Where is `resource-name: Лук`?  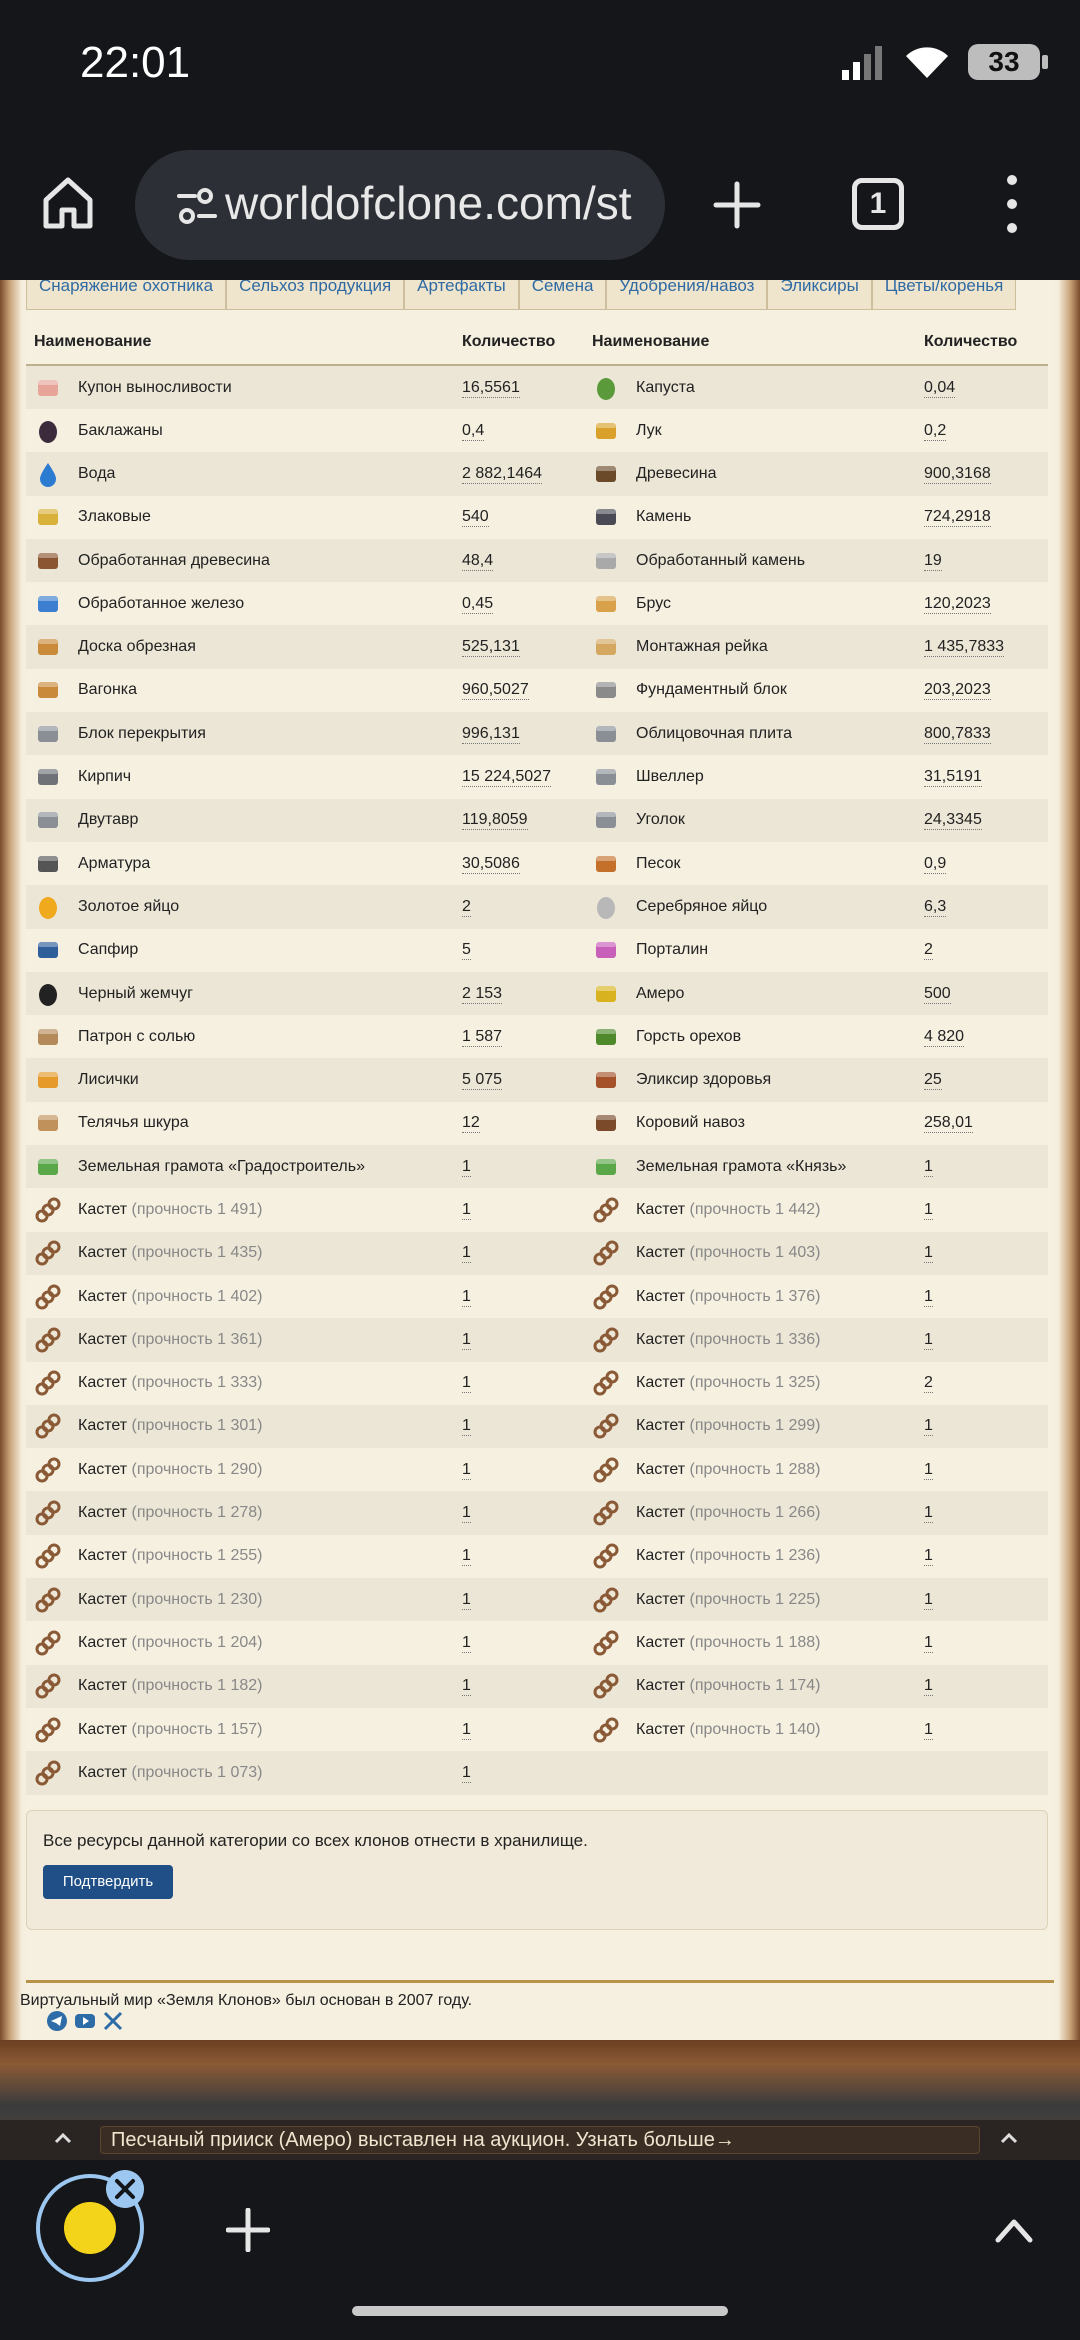 resource-name: Лук is located at coordinates (750, 430).